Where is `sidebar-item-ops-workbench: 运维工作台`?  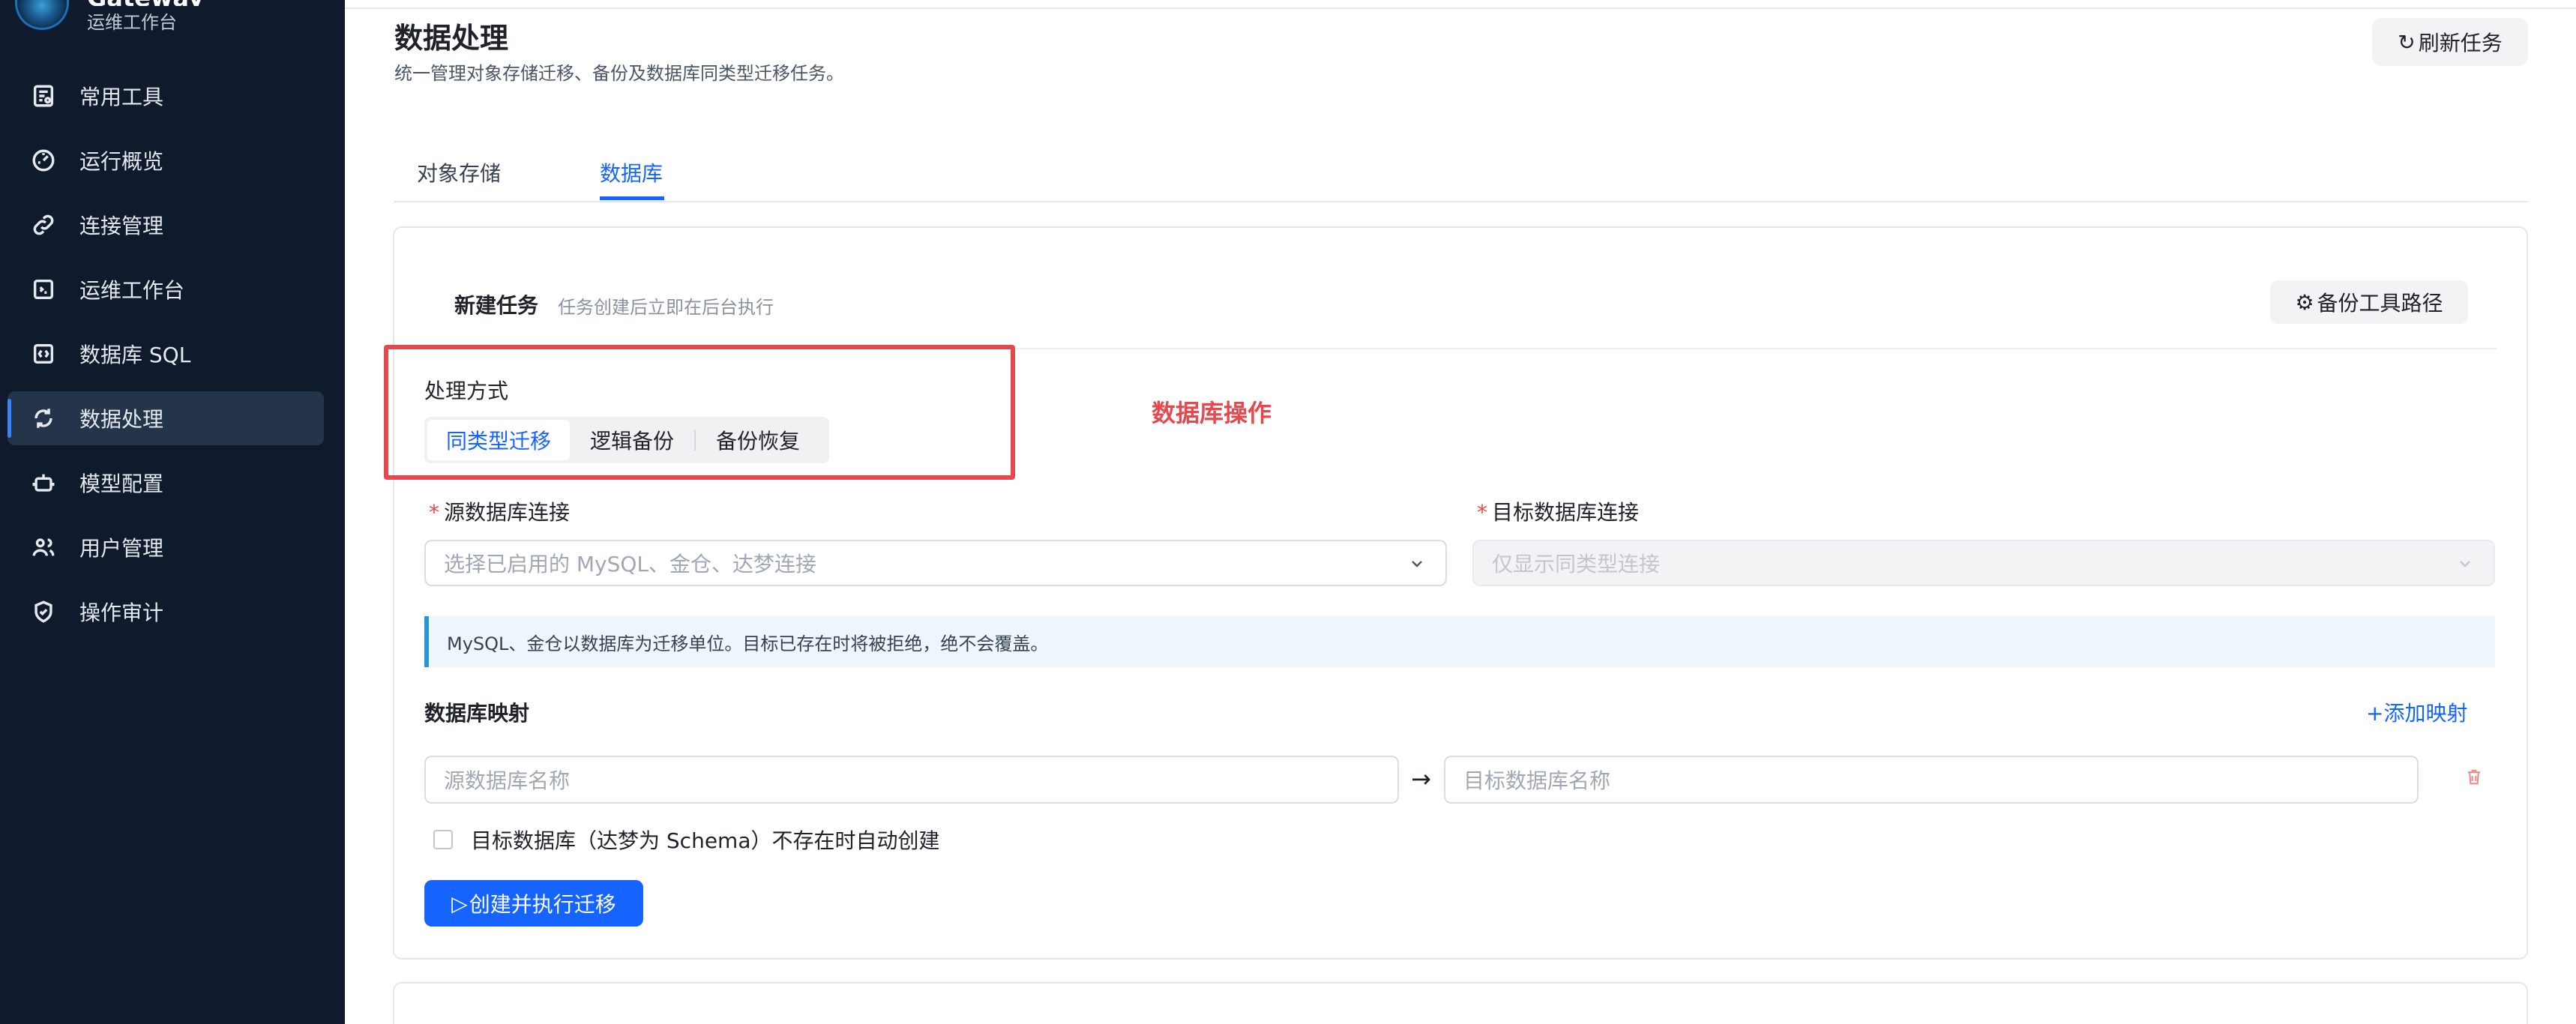 sidebar-item-ops-workbench: 运维工作台 is located at coordinates (165, 289).